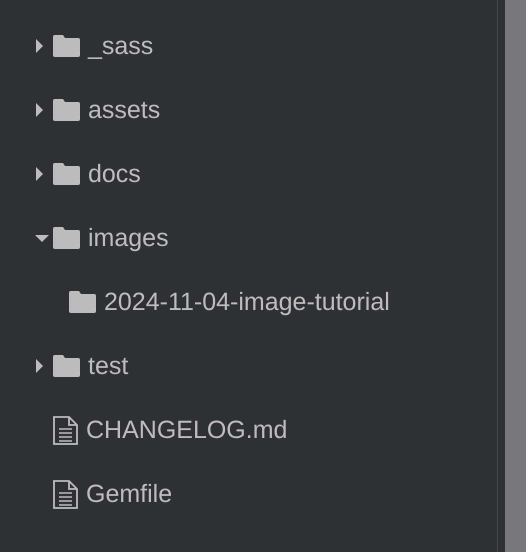 The image size is (526, 552). Describe the element at coordinates (187, 430) in the screenshot. I see `file-name: CHANGELOG.md` at that location.